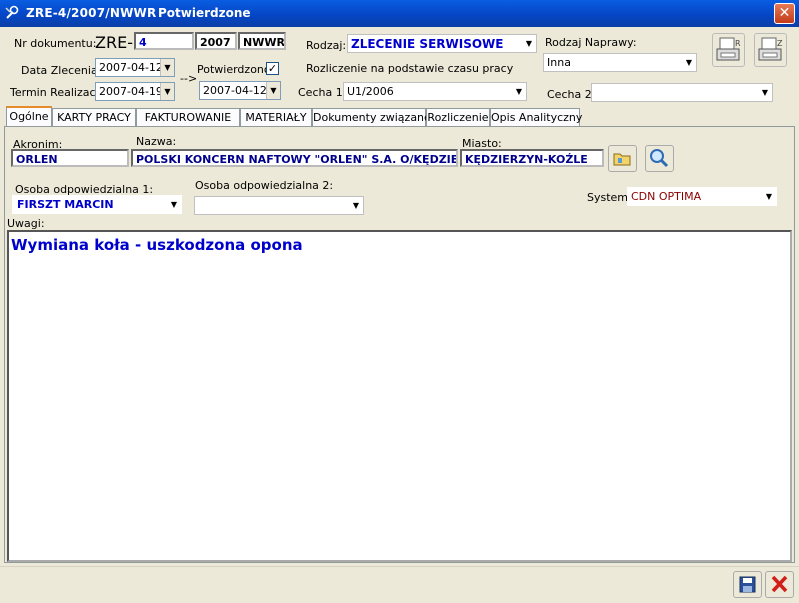  I want to click on close-button: ✕, so click(784, 13).